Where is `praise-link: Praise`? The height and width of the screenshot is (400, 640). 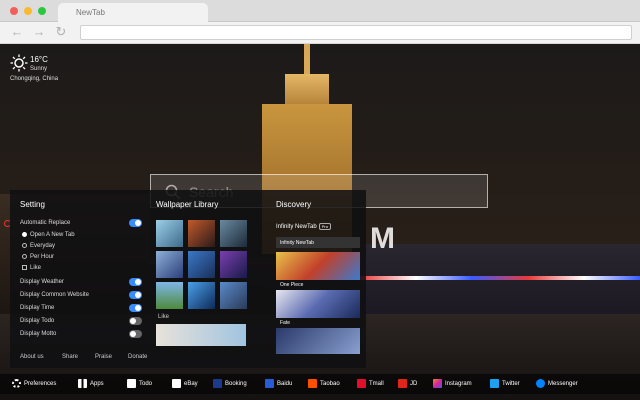
praise-link: Praise is located at coordinates (103, 357).